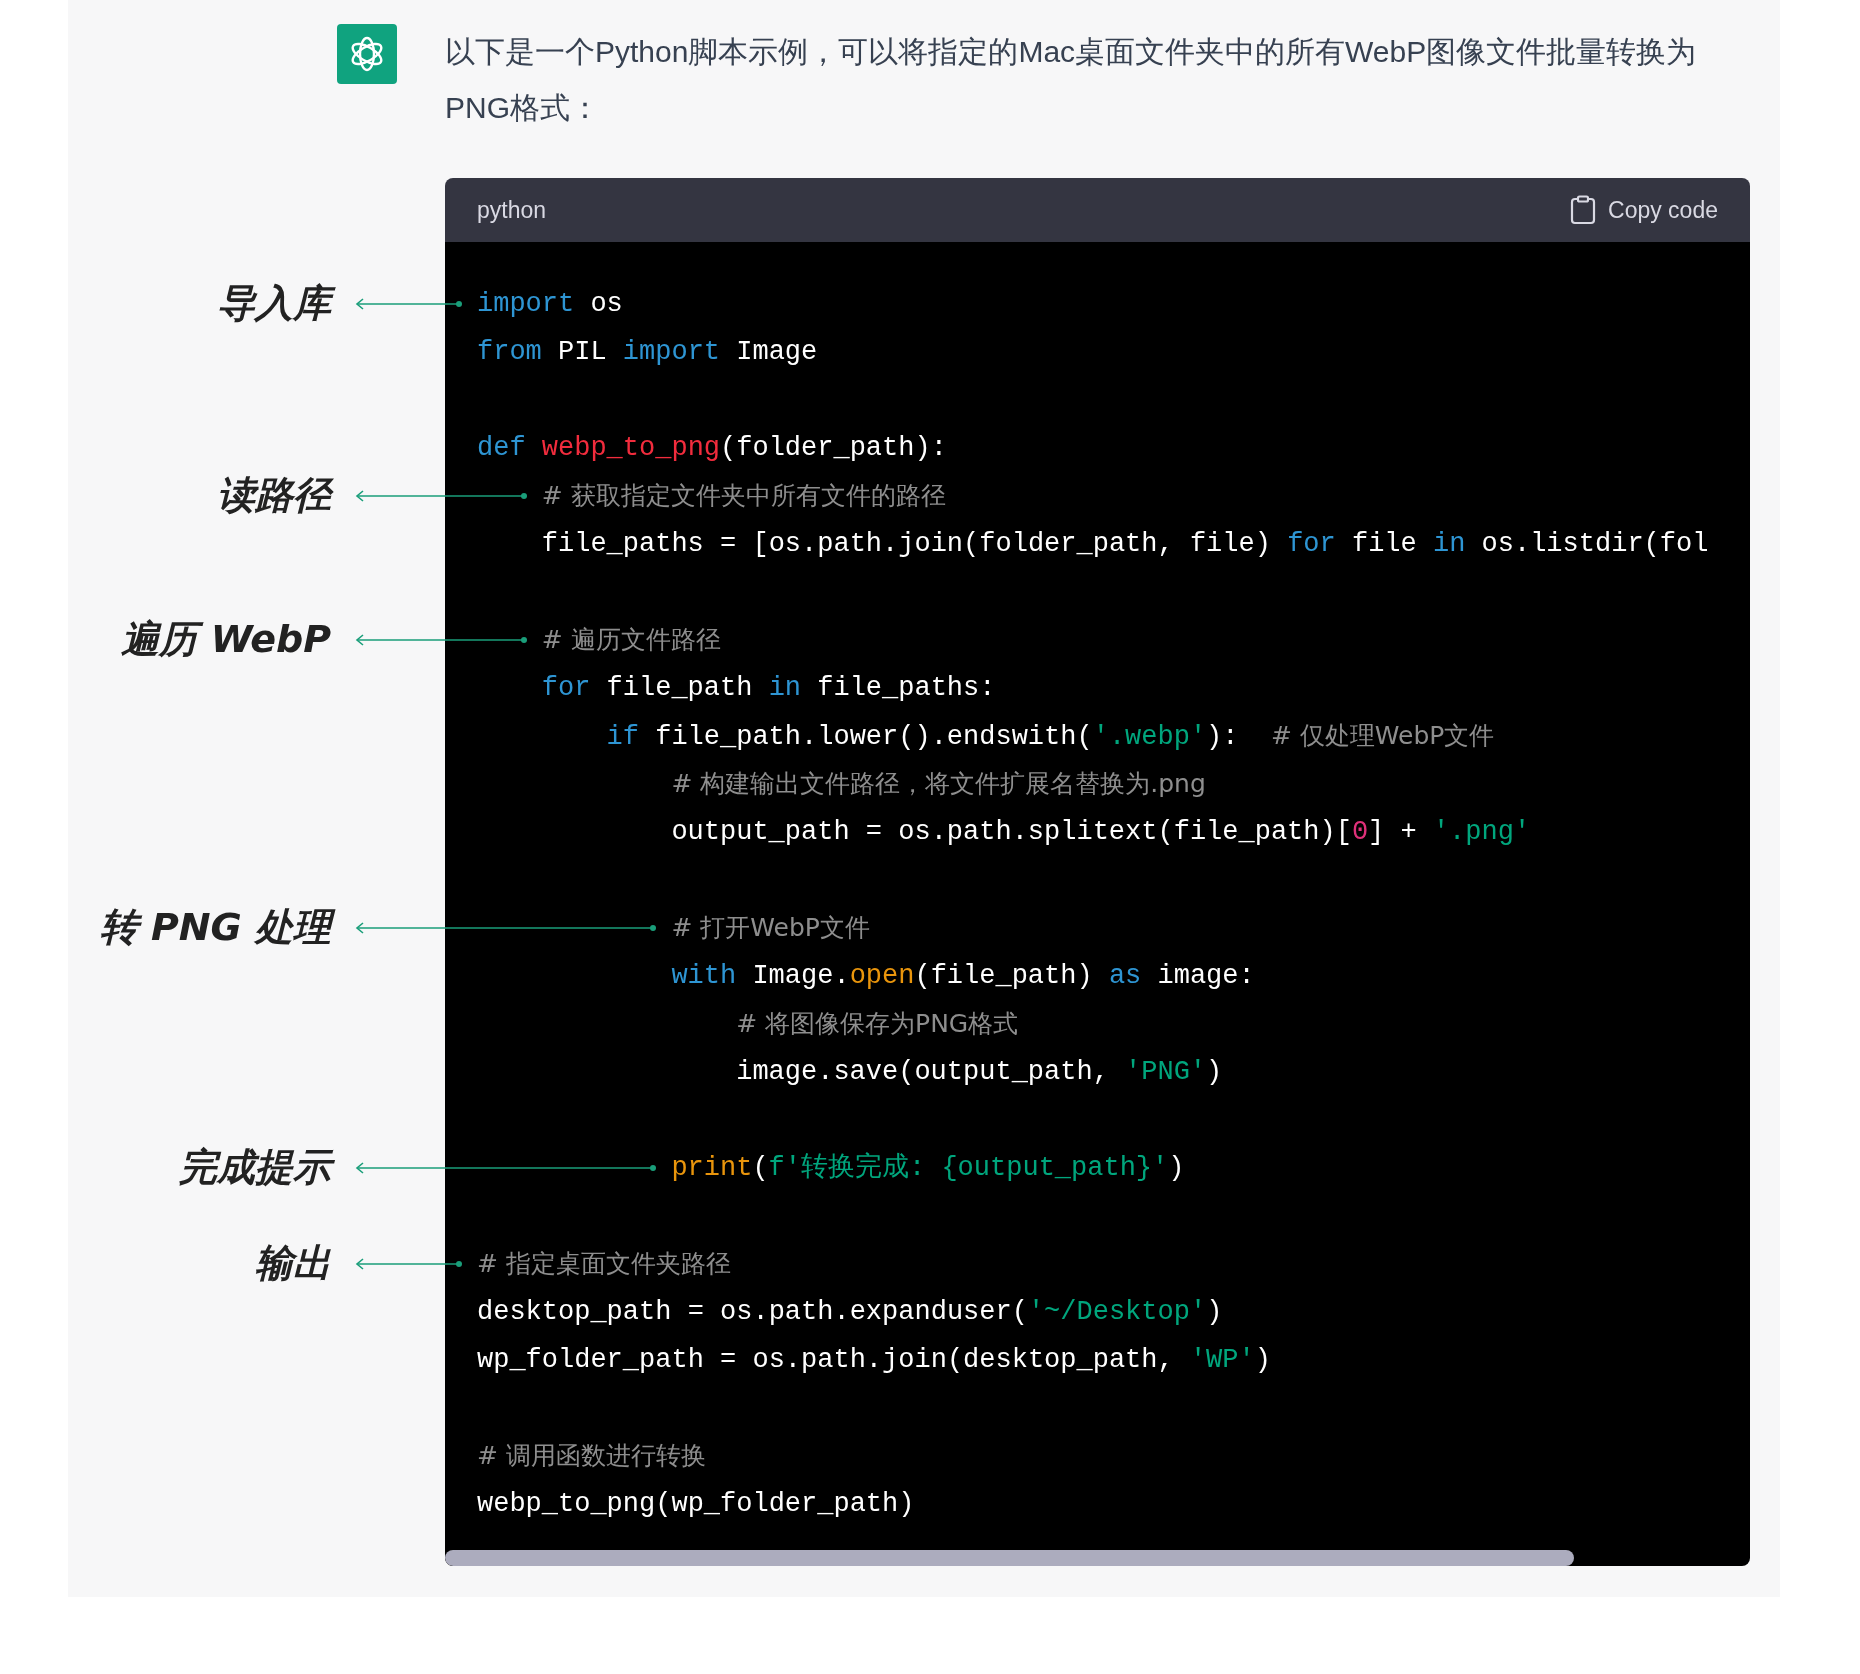 The height and width of the screenshot is (1674, 1860). I want to click on annotation-label: 转 PNG 处理, so click(216, 927).